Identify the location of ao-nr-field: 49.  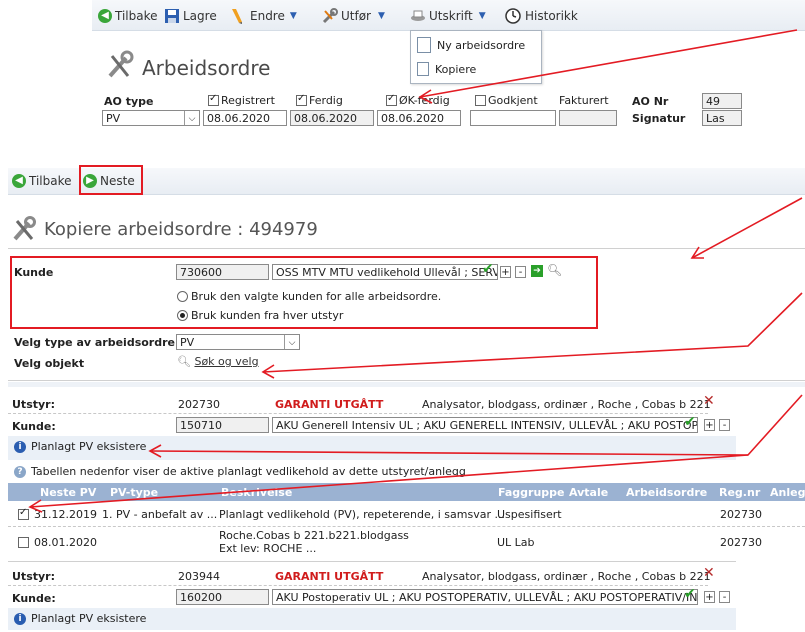
(722, 101).